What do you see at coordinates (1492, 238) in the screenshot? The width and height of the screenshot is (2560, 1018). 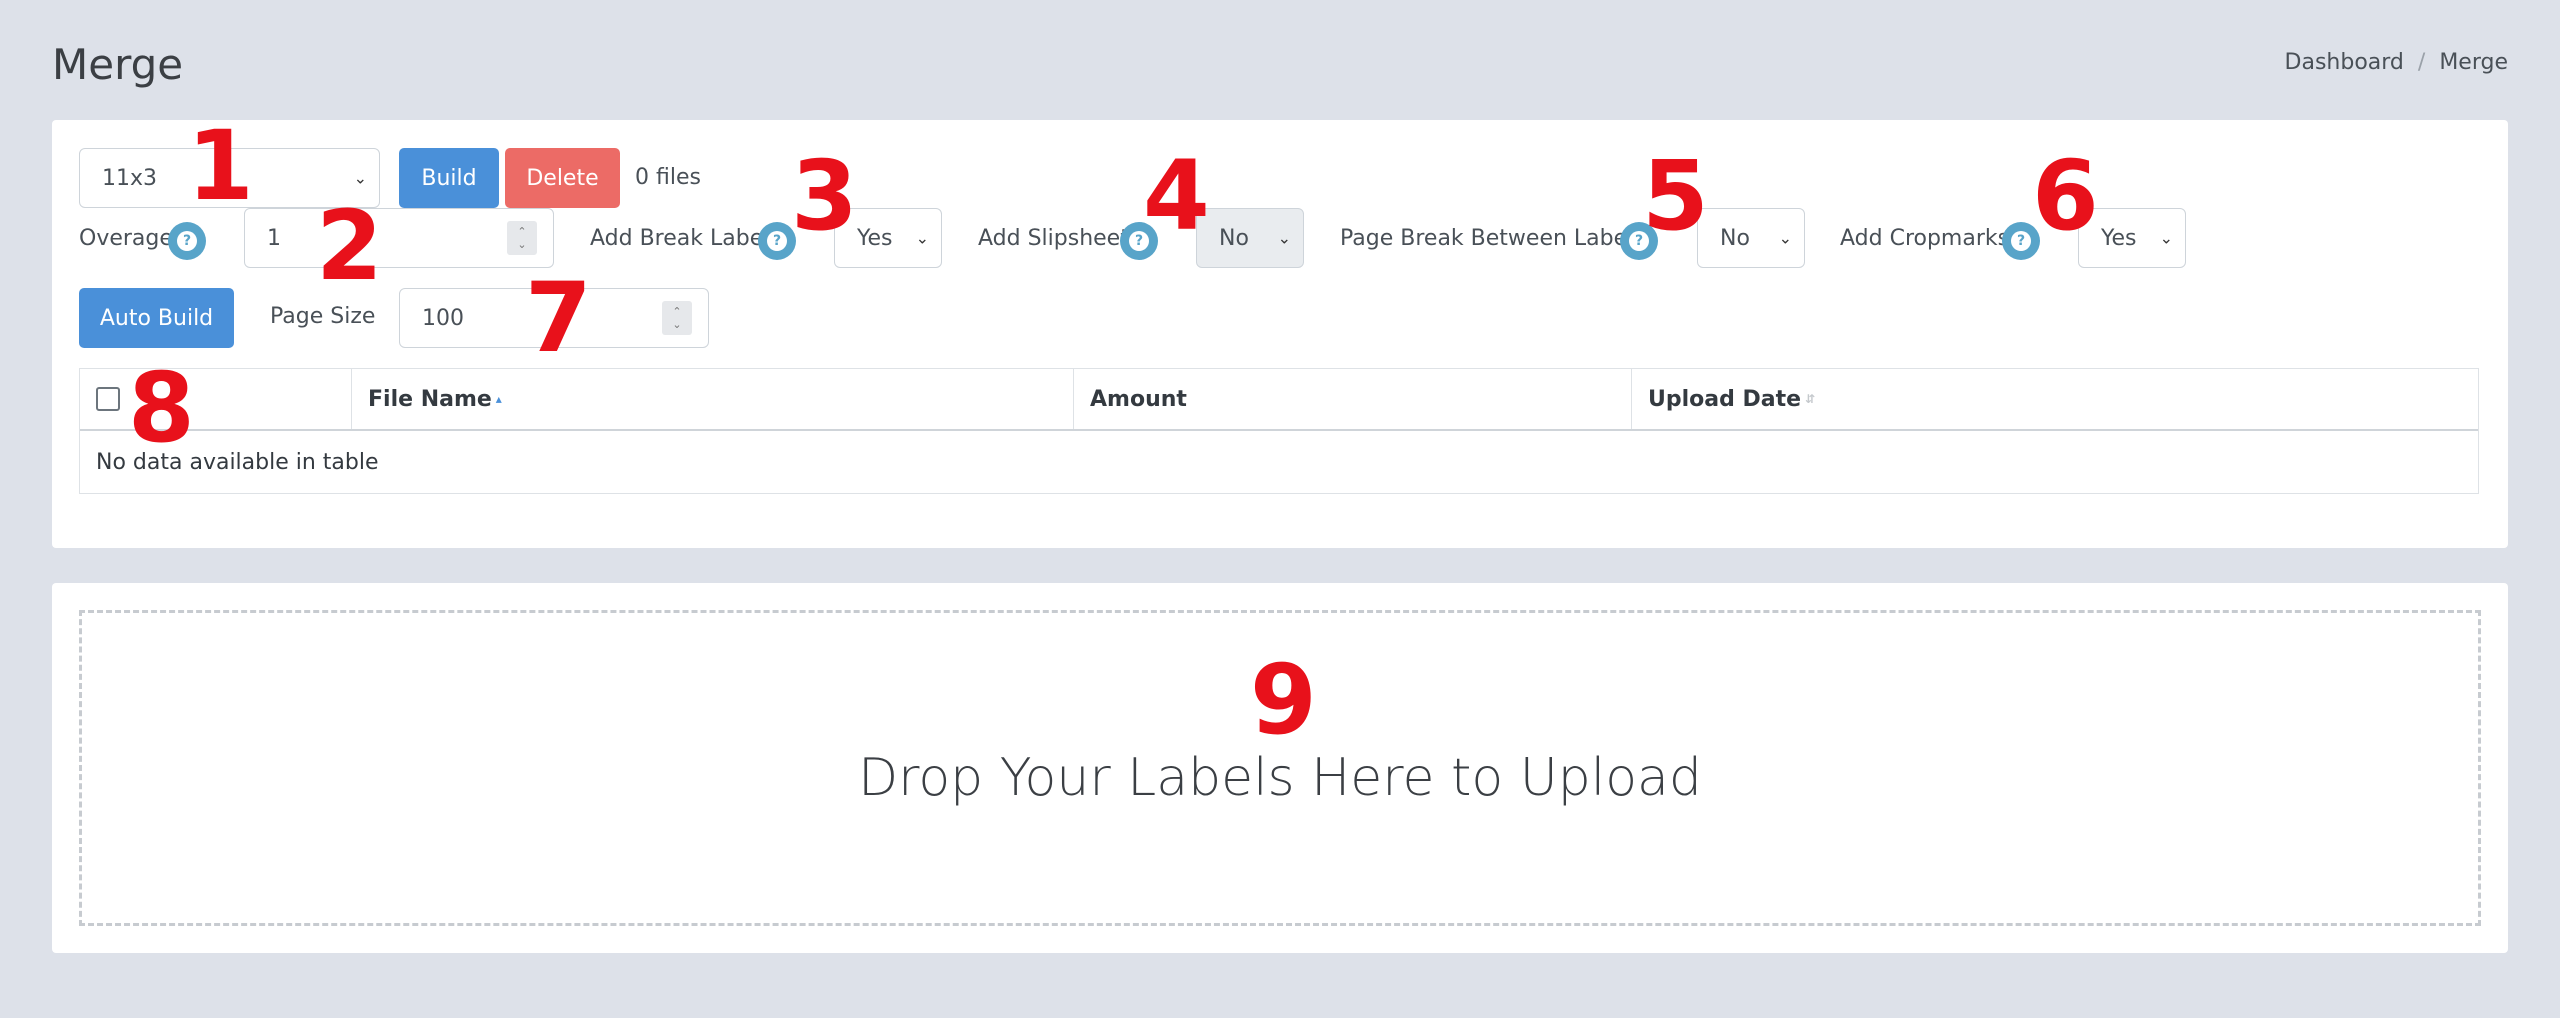 I see `page-break-label: Page Break Between Labels` at bounding box center [1492, 238].